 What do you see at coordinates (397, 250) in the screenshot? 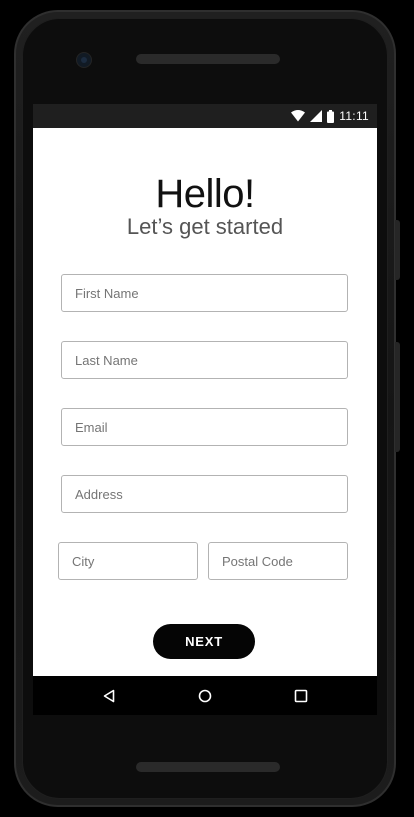
I see `volume-button` at bounding box center [397, 250].